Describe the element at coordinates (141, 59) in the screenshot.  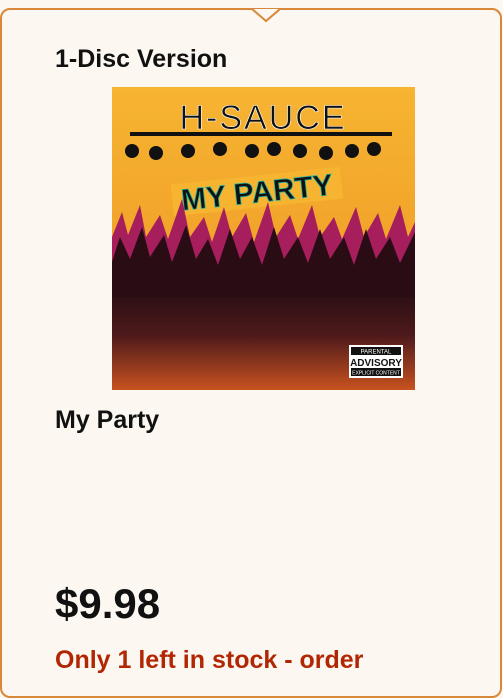
I see `format-title: 1-Disc Version` at that location.